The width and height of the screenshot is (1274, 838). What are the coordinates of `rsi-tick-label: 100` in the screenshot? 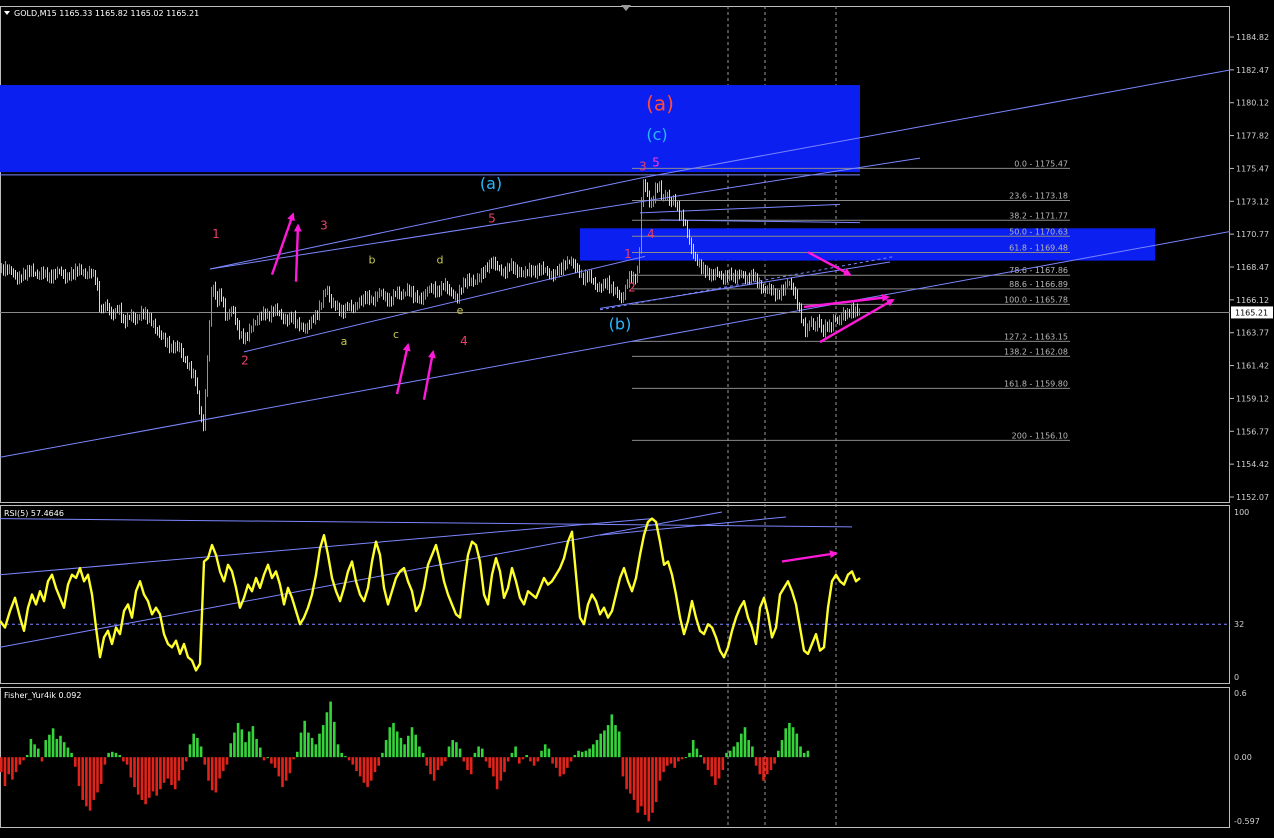 It's located at (1241, 512).